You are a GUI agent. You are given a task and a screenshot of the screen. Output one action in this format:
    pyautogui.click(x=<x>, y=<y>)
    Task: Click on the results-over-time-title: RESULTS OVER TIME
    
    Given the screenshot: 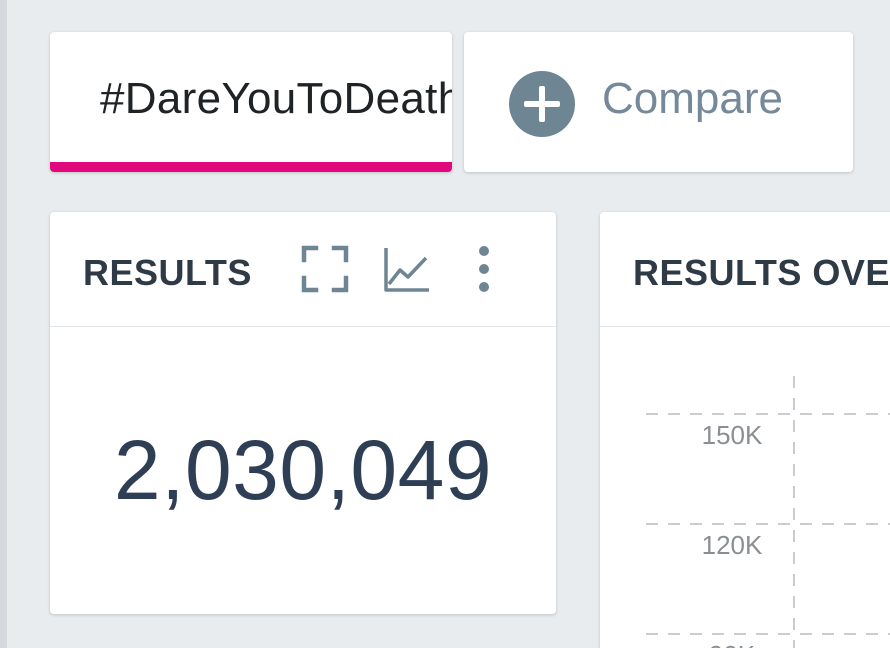 What is the action you would take?
    pyautogui.click(x=761, y=272)
    